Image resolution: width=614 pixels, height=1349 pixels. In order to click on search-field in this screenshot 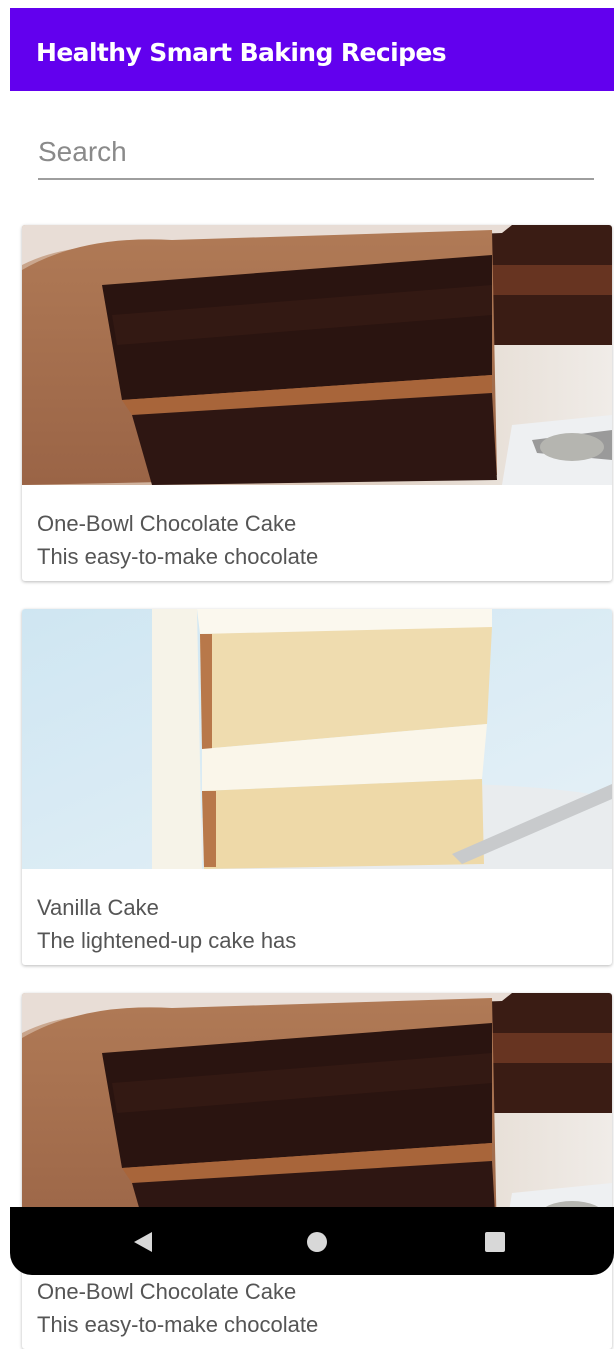, I will do `click(316, 155)`.